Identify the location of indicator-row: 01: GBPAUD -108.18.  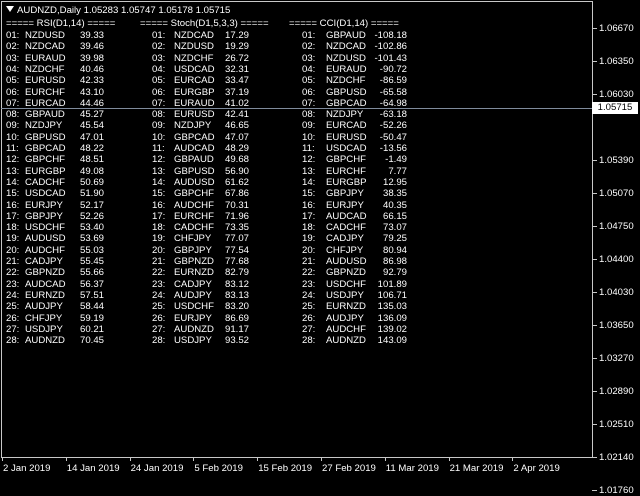
(320, 35).